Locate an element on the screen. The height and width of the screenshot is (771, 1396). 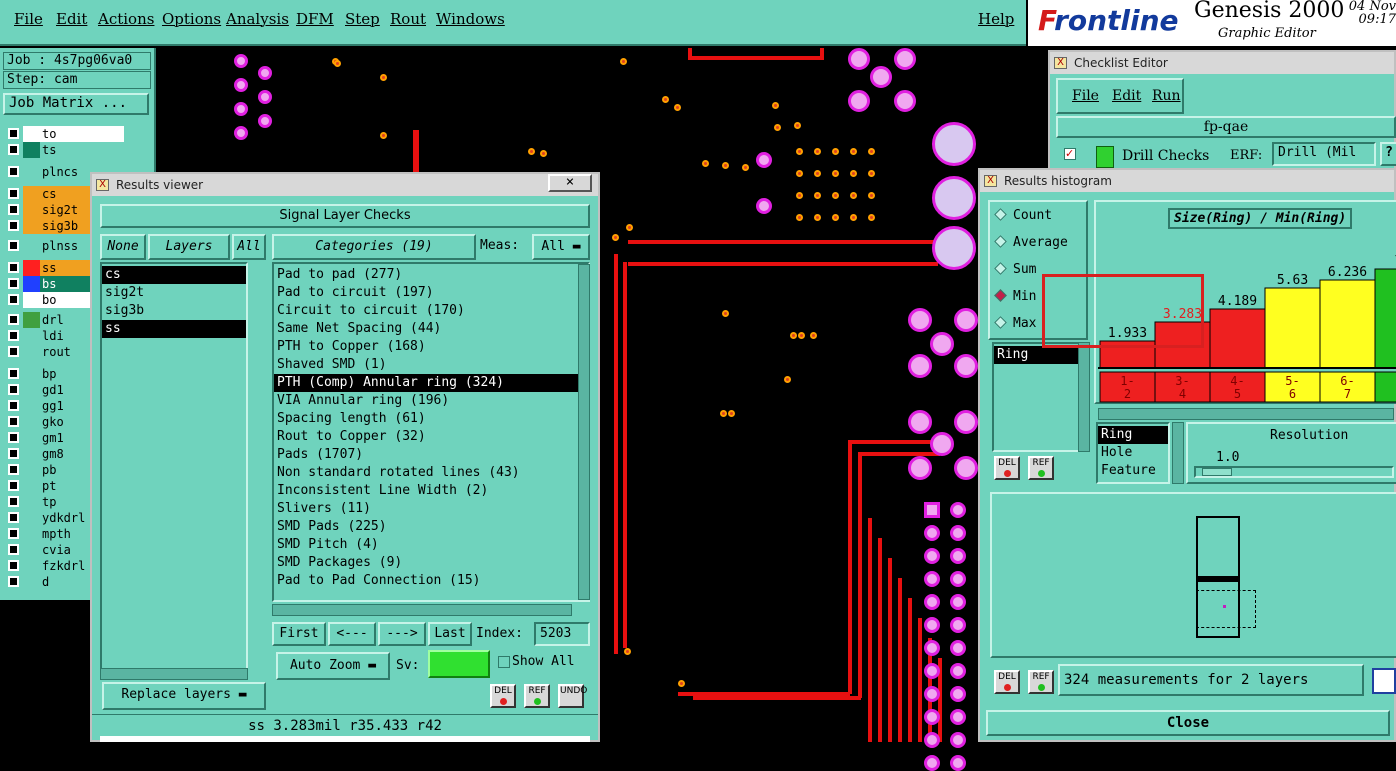
checklist-editor-titlebar: X Checklist Editor is located at coordinates (1222, 63).